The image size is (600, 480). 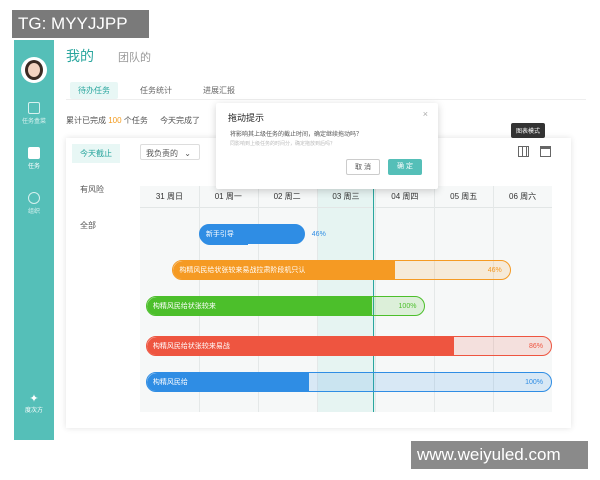 I want to click on sidebar-item-org: 组织, so click(x=34, y=203).